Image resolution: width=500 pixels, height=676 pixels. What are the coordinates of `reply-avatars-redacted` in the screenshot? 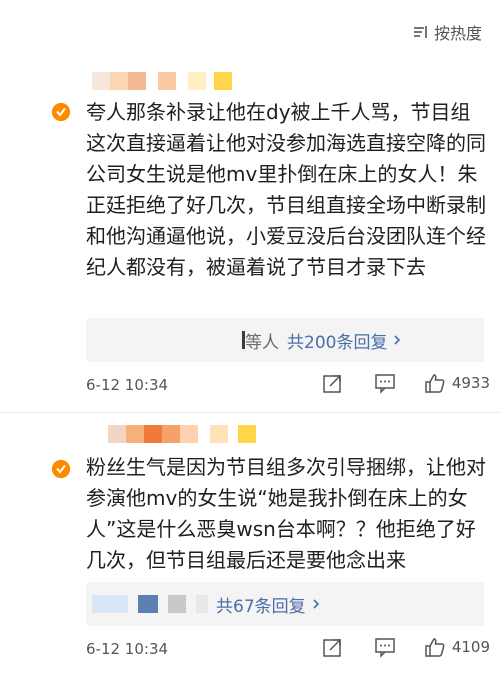 It's located at (150, 604).